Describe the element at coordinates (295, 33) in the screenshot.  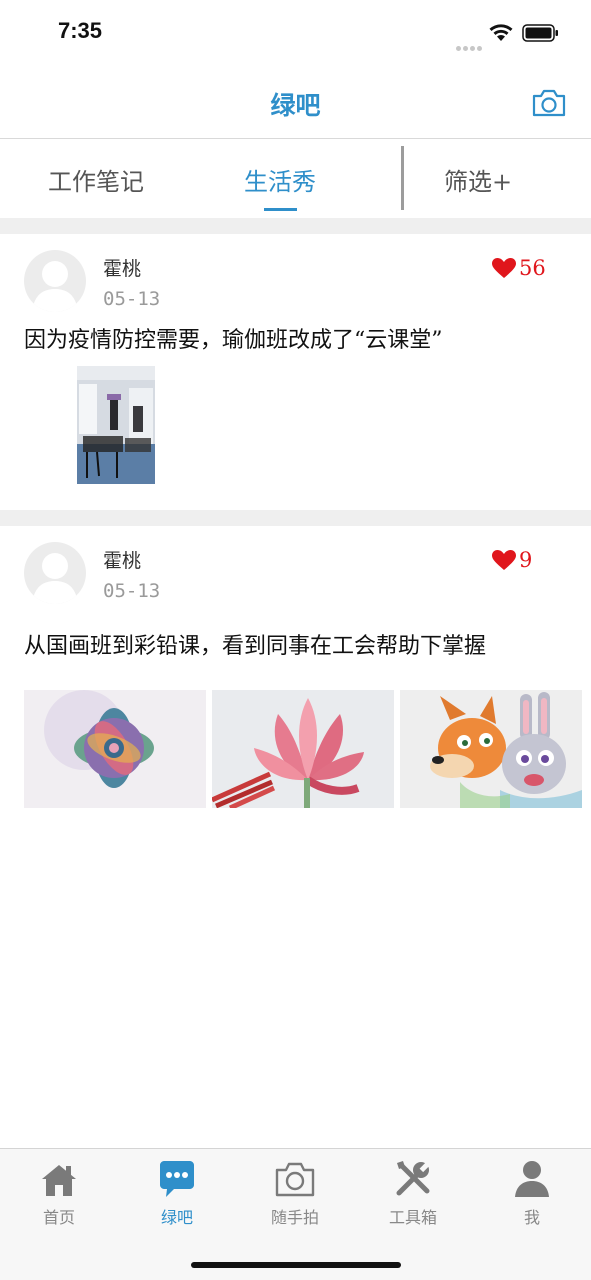
I see `status-bar: 7:35` at that location.